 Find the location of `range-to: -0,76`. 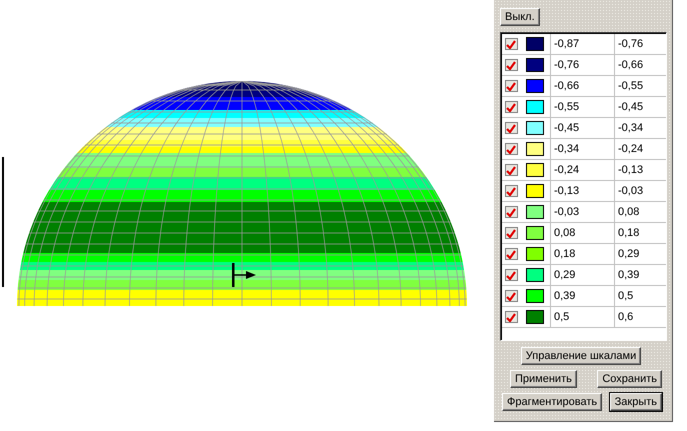

range-to: -0,76 is located at coordinates (631, 44).